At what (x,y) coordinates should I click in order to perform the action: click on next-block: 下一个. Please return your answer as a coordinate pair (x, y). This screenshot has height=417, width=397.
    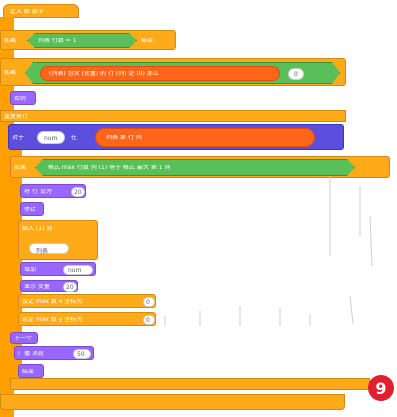
    Looking at the image, I should click on (24, 338).